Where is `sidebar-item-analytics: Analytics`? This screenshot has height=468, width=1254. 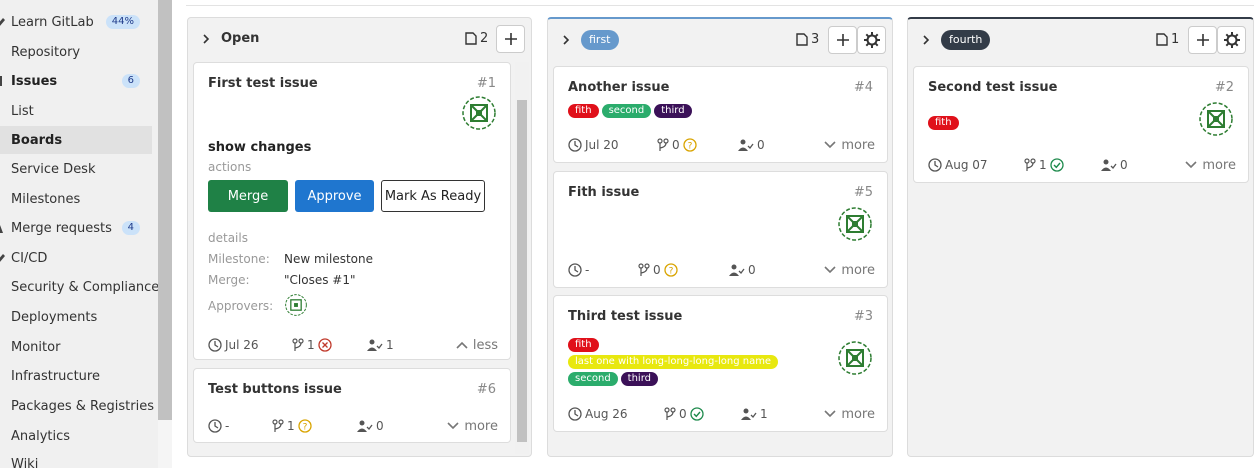 sidebar-item-analytics: Analytics is located at coordinates (76, 436).